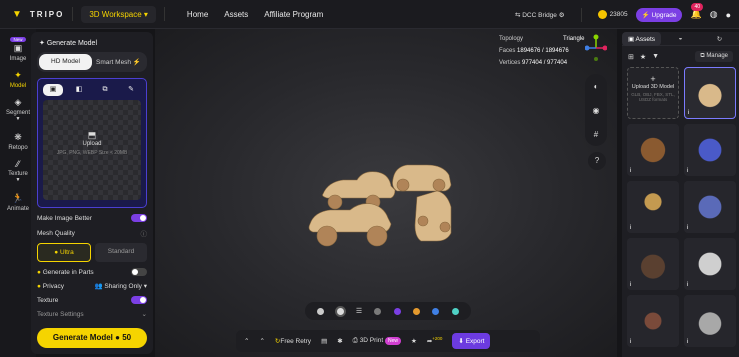 Image resolution: width=739 pixels, height=357 pixels. What do you see at coordinates (324, 341) in the screenshot?
I see `gallery-icon: ▤` at bounding box center [324, 341].